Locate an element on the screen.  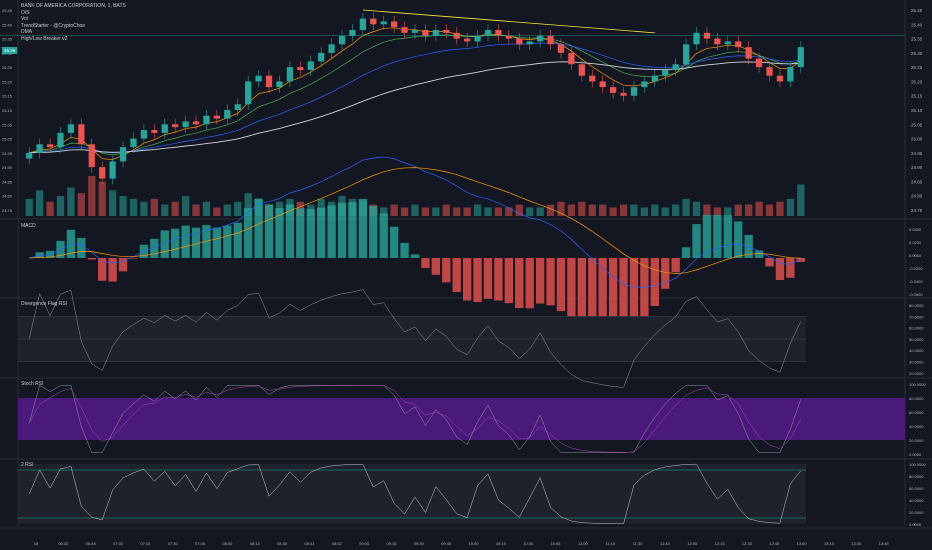
stoch-axis-label: 60.0000 is located at coordinates (916, 412).